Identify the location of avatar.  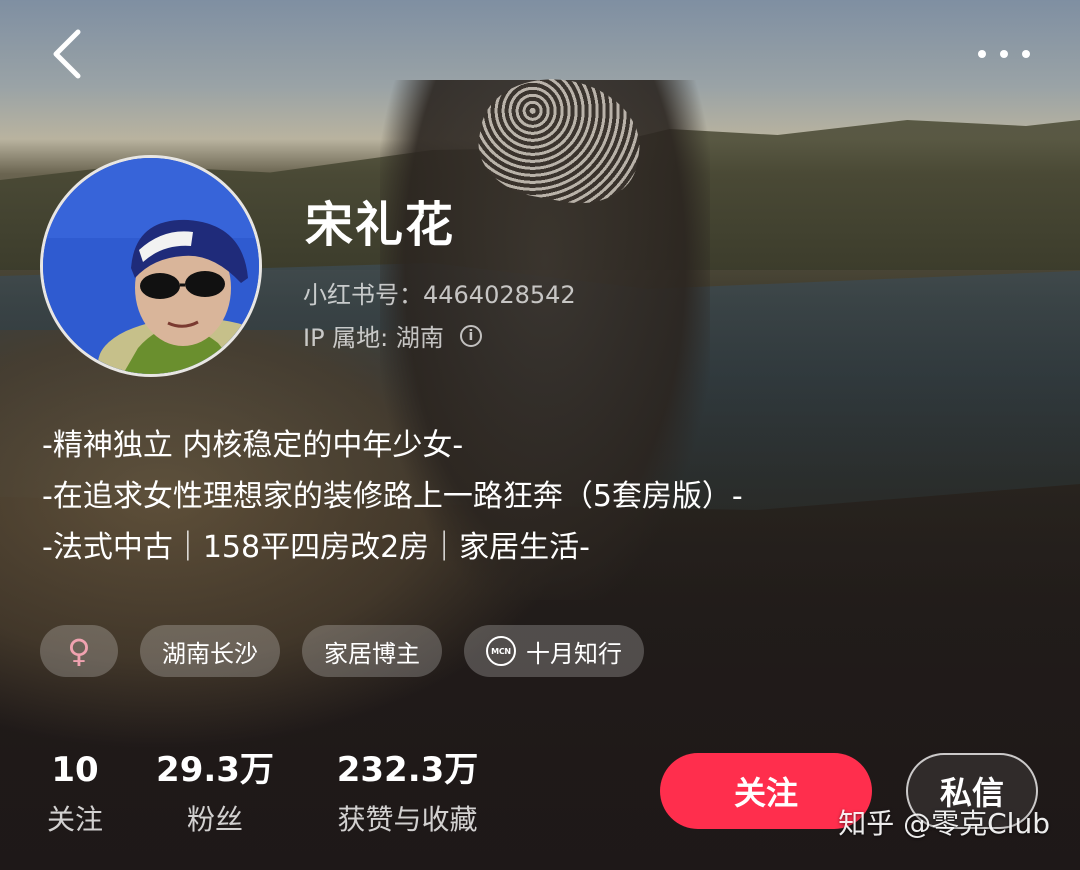
(151, 266).